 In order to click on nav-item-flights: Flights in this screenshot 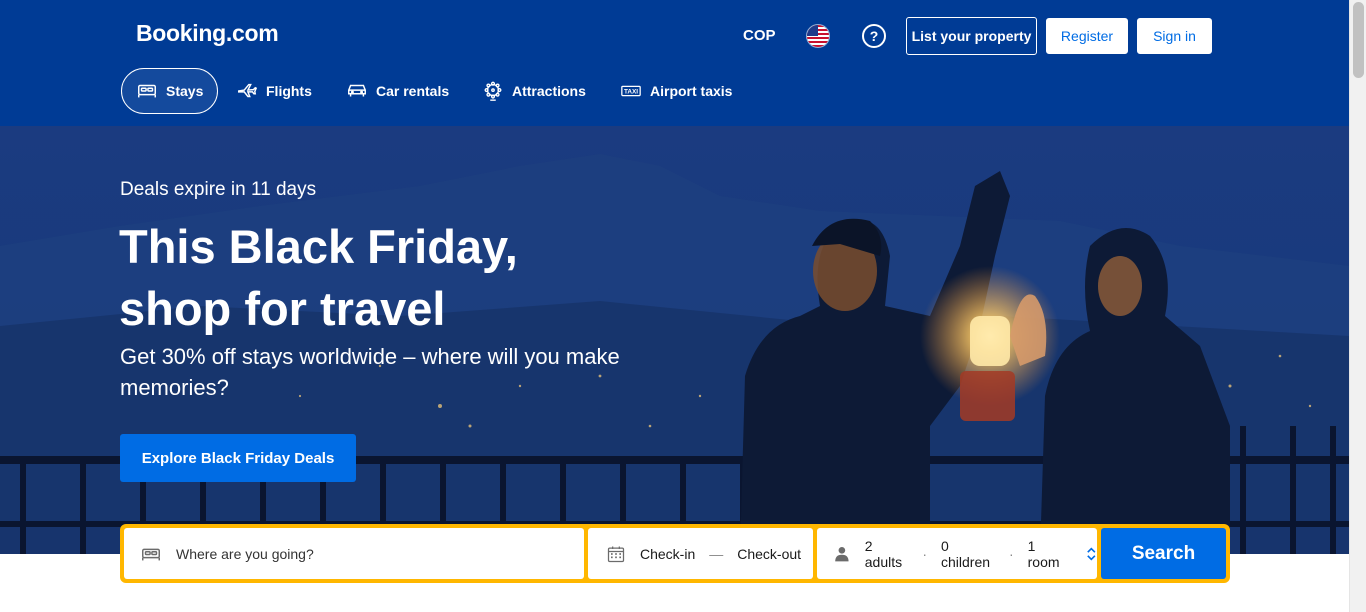, I will do `click(274, 91)`.